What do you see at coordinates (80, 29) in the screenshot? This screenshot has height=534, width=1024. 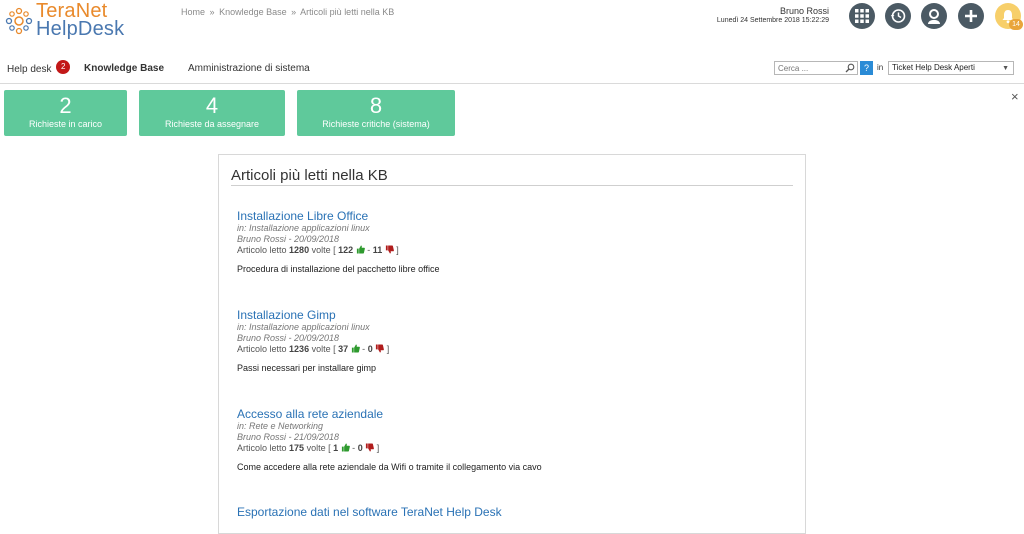 I see `logo-text-helpdesk: HelpDesk` at bounding box center [80, 29].